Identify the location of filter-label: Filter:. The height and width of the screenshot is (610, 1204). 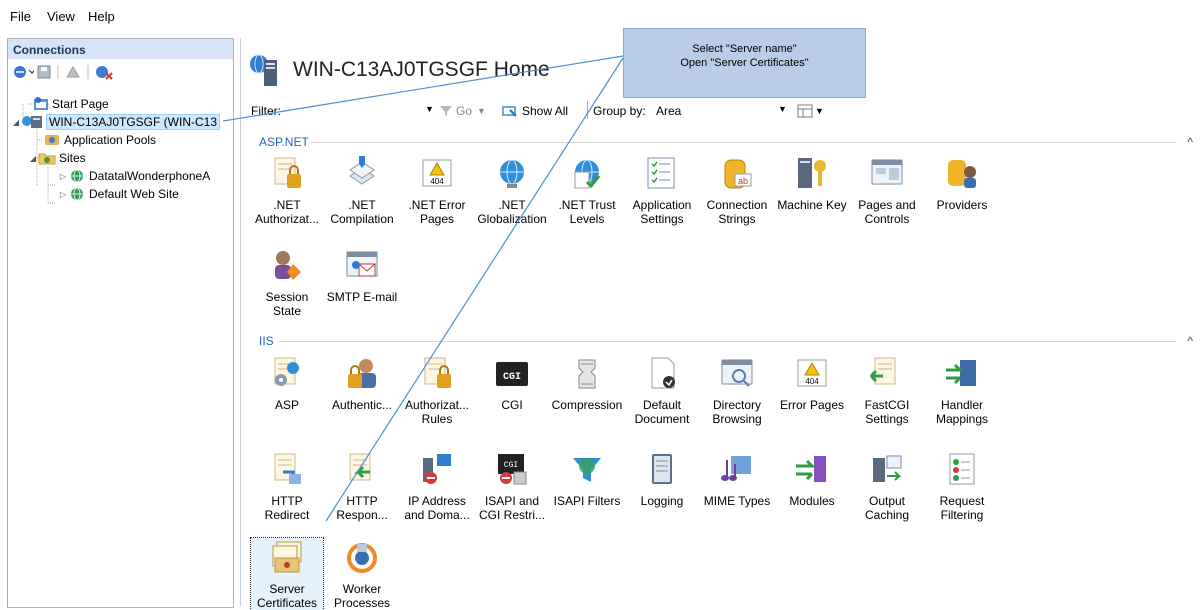
(266, 111).